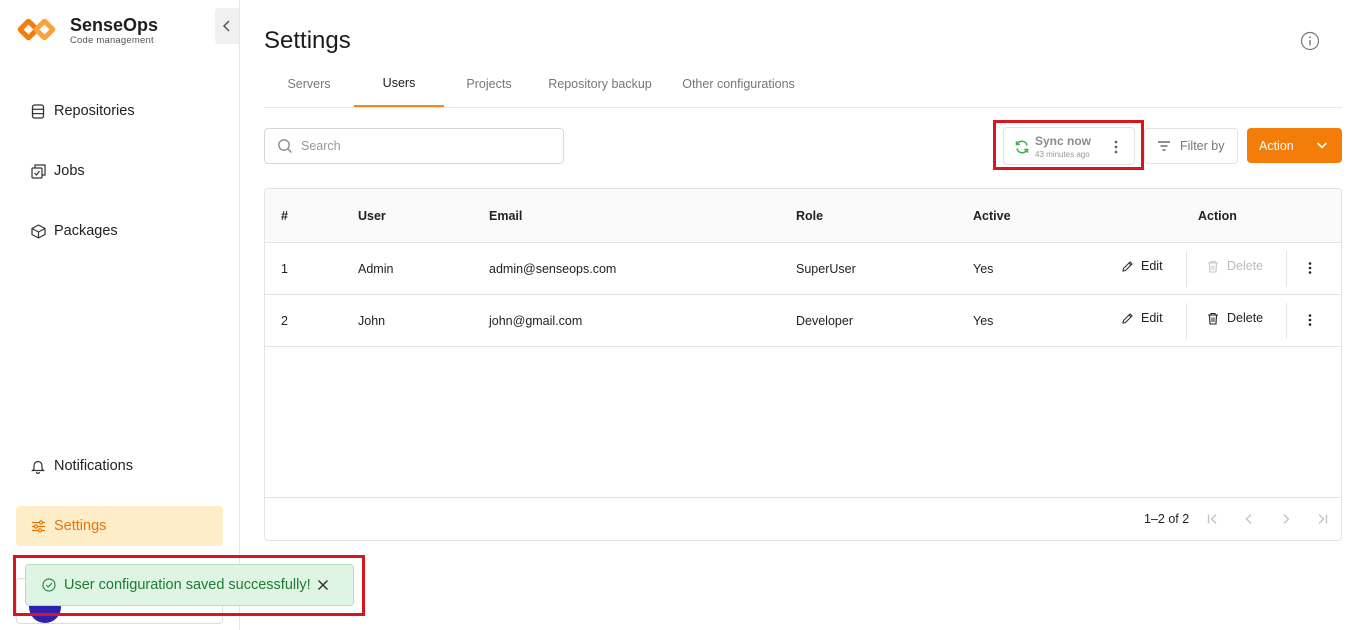 This screenshot has width=1365, height=630. Describe the element at coordinates (39, 31) in the screenshot. I see `senseops-logo-icon` at that location.